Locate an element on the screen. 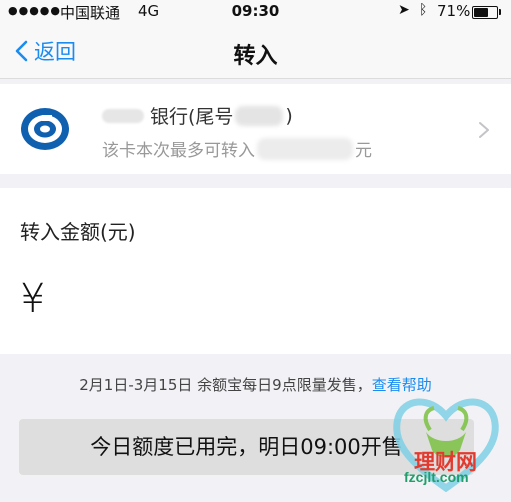  bank-name: 银行(尾号 ) is located at coordinates (197, 115).